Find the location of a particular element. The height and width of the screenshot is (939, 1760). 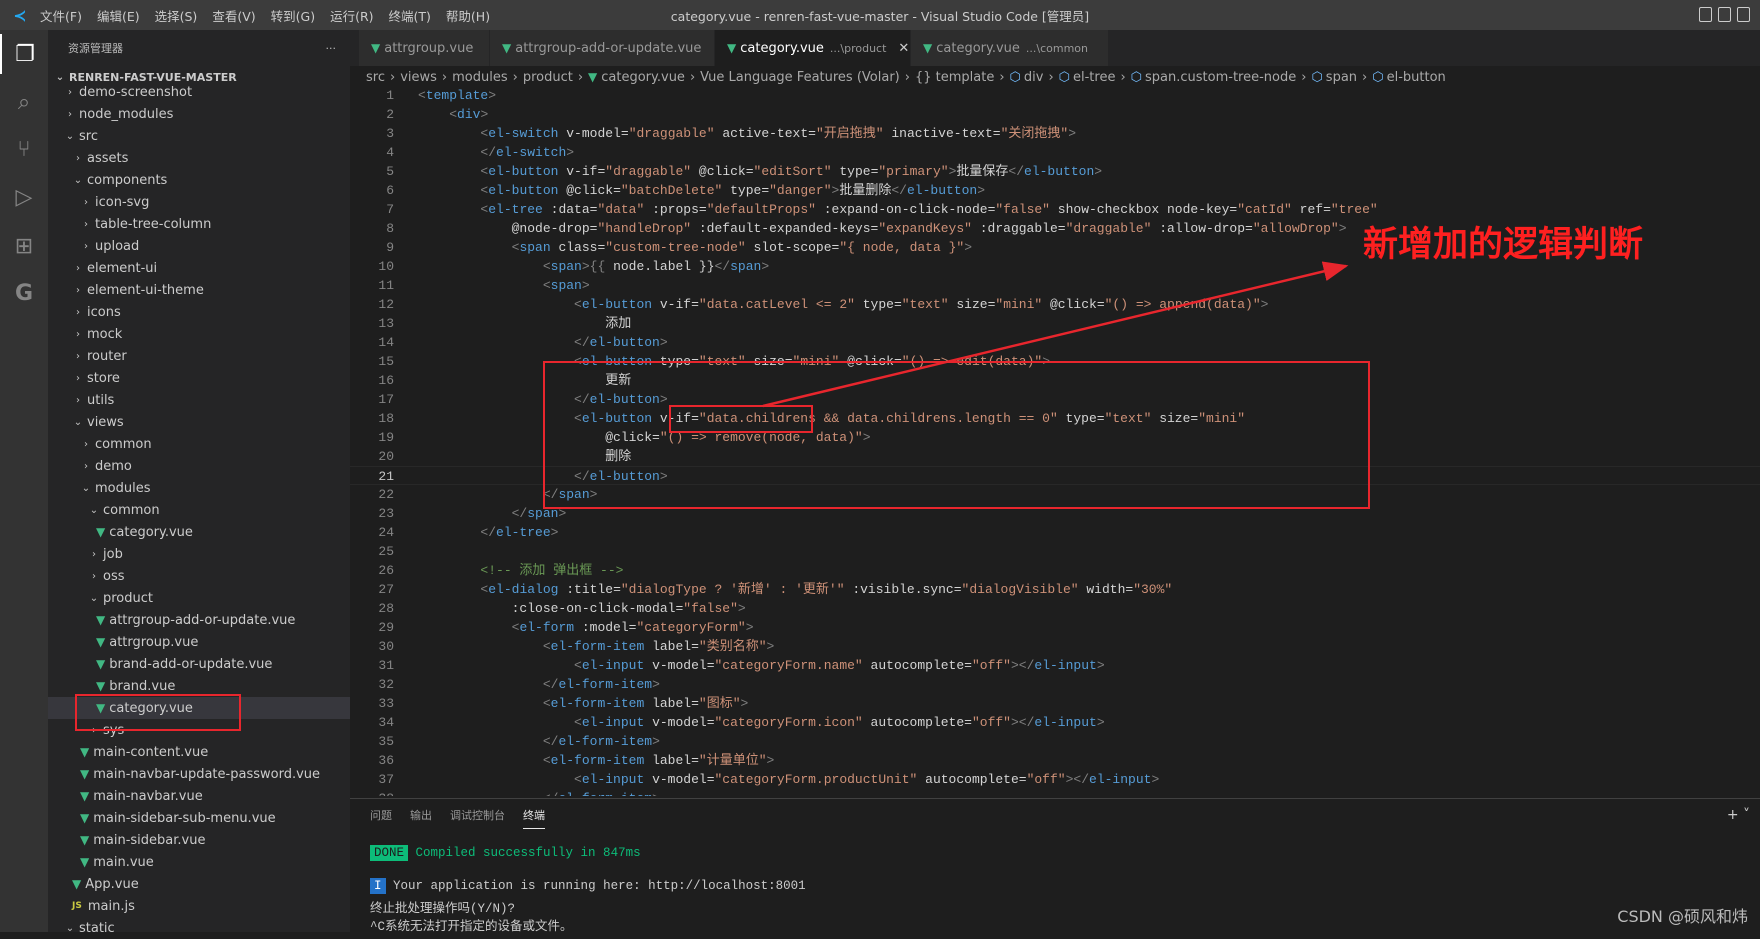

annotation-arrow is located at coordinates (1055, 334).